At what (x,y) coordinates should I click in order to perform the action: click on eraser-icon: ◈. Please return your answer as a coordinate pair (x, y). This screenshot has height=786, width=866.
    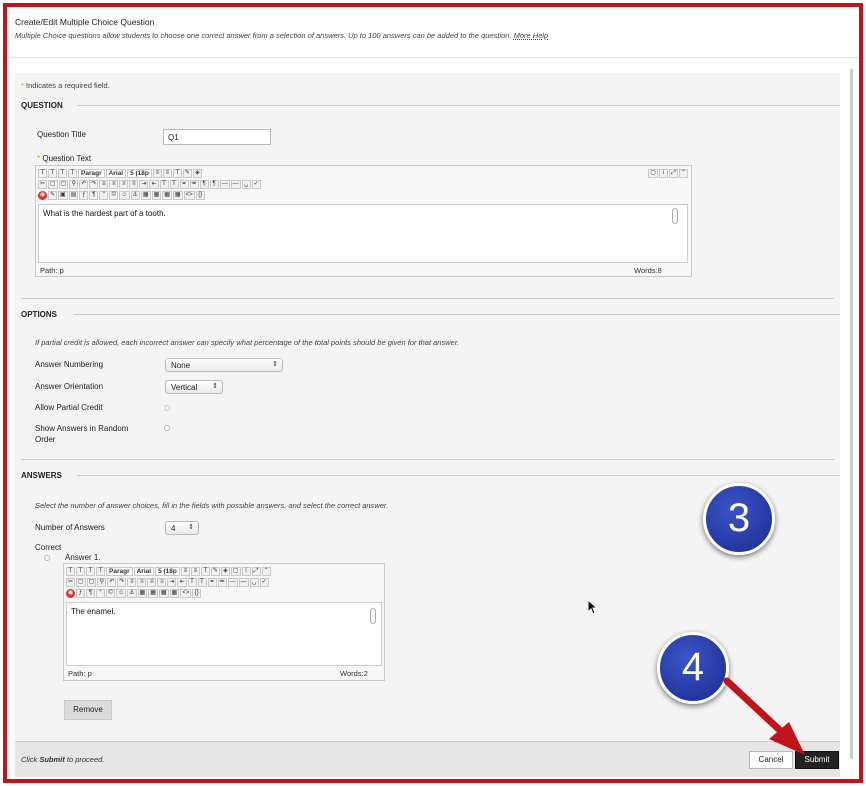
    Looking at the image, I should click on (225, 571).